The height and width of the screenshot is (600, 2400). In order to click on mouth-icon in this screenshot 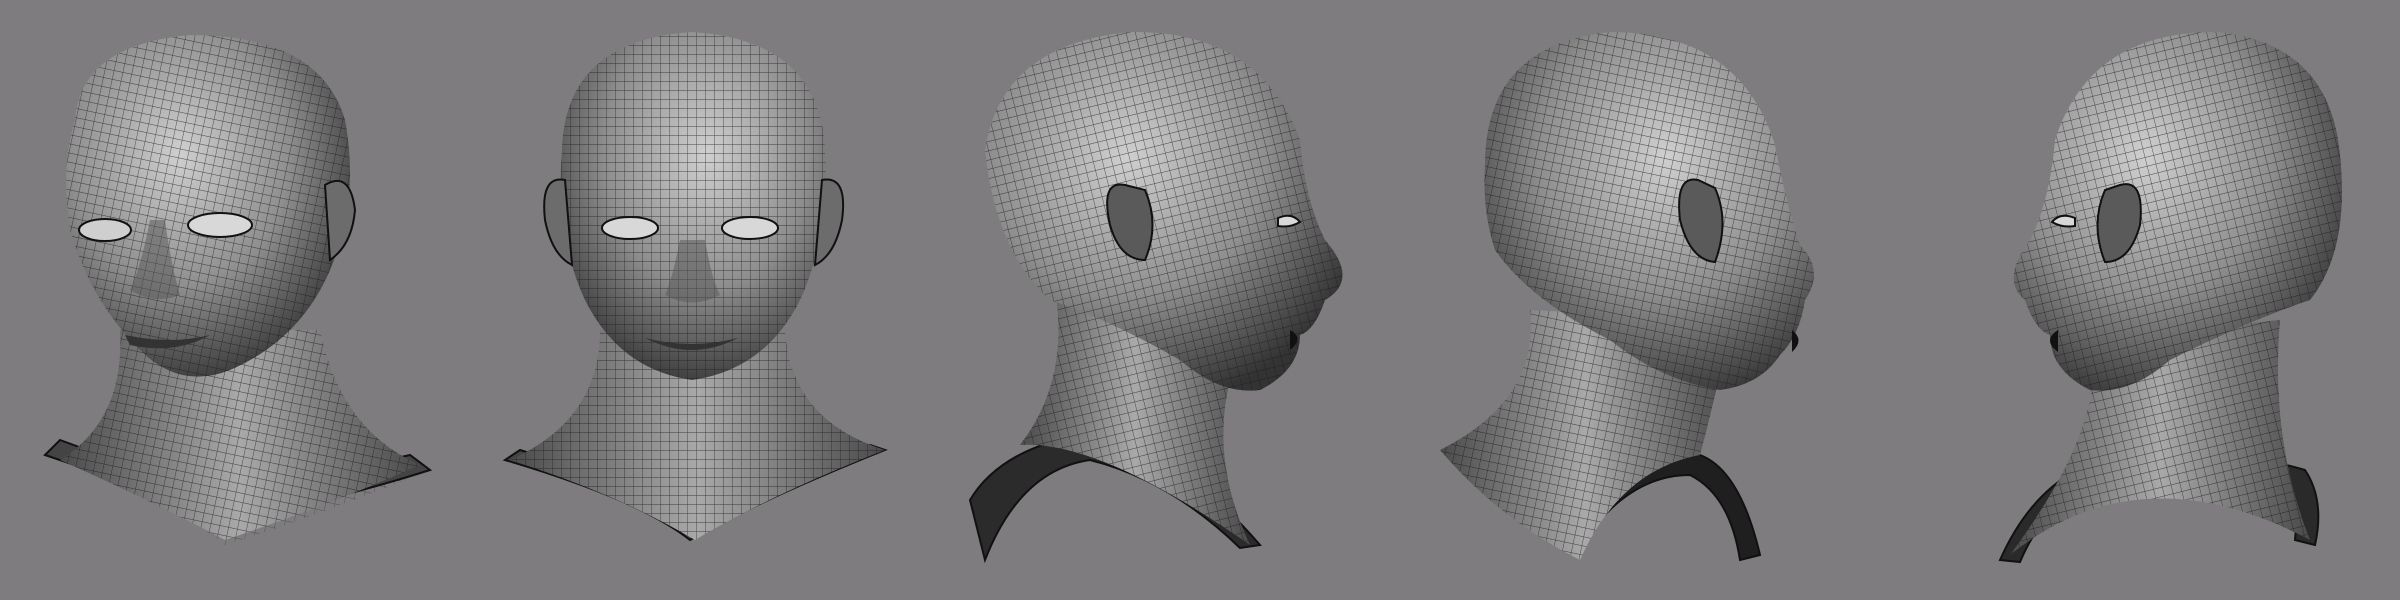, I will do `click(1795, 341)`.